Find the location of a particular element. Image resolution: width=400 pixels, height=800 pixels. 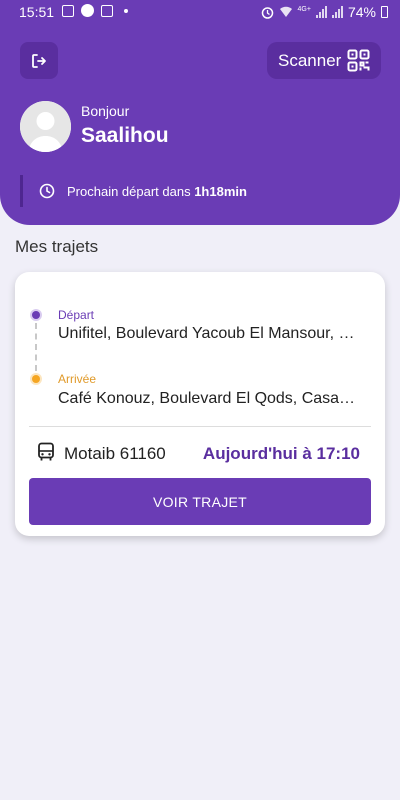

departure-label: Départ is located at coordinates (76, 315).